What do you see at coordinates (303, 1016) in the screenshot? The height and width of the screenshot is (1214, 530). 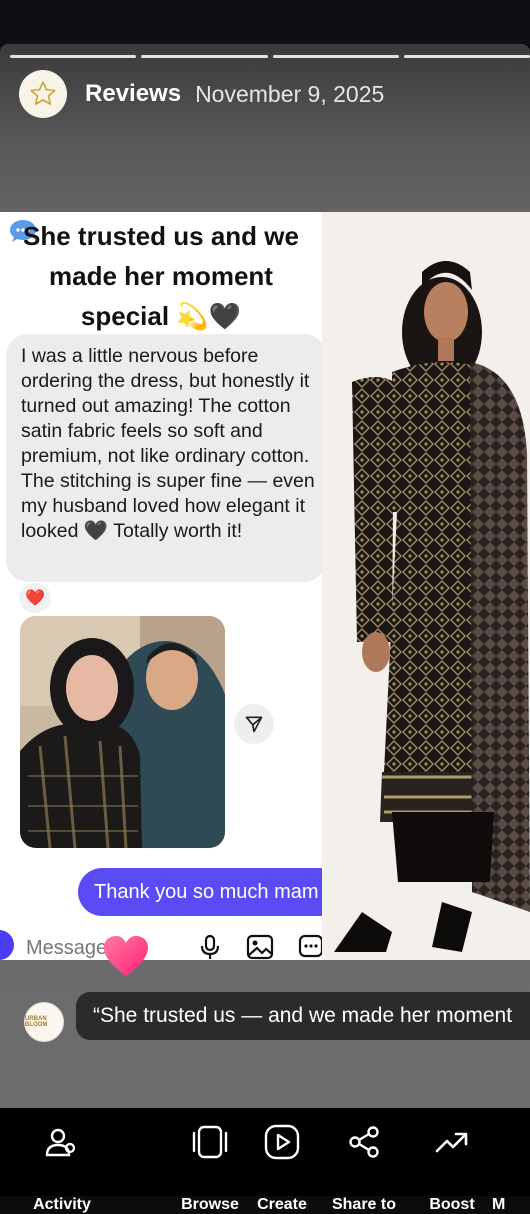 I see `story-caption: “She trusted us — and we made her moment` at bounding box center [303, 1016].